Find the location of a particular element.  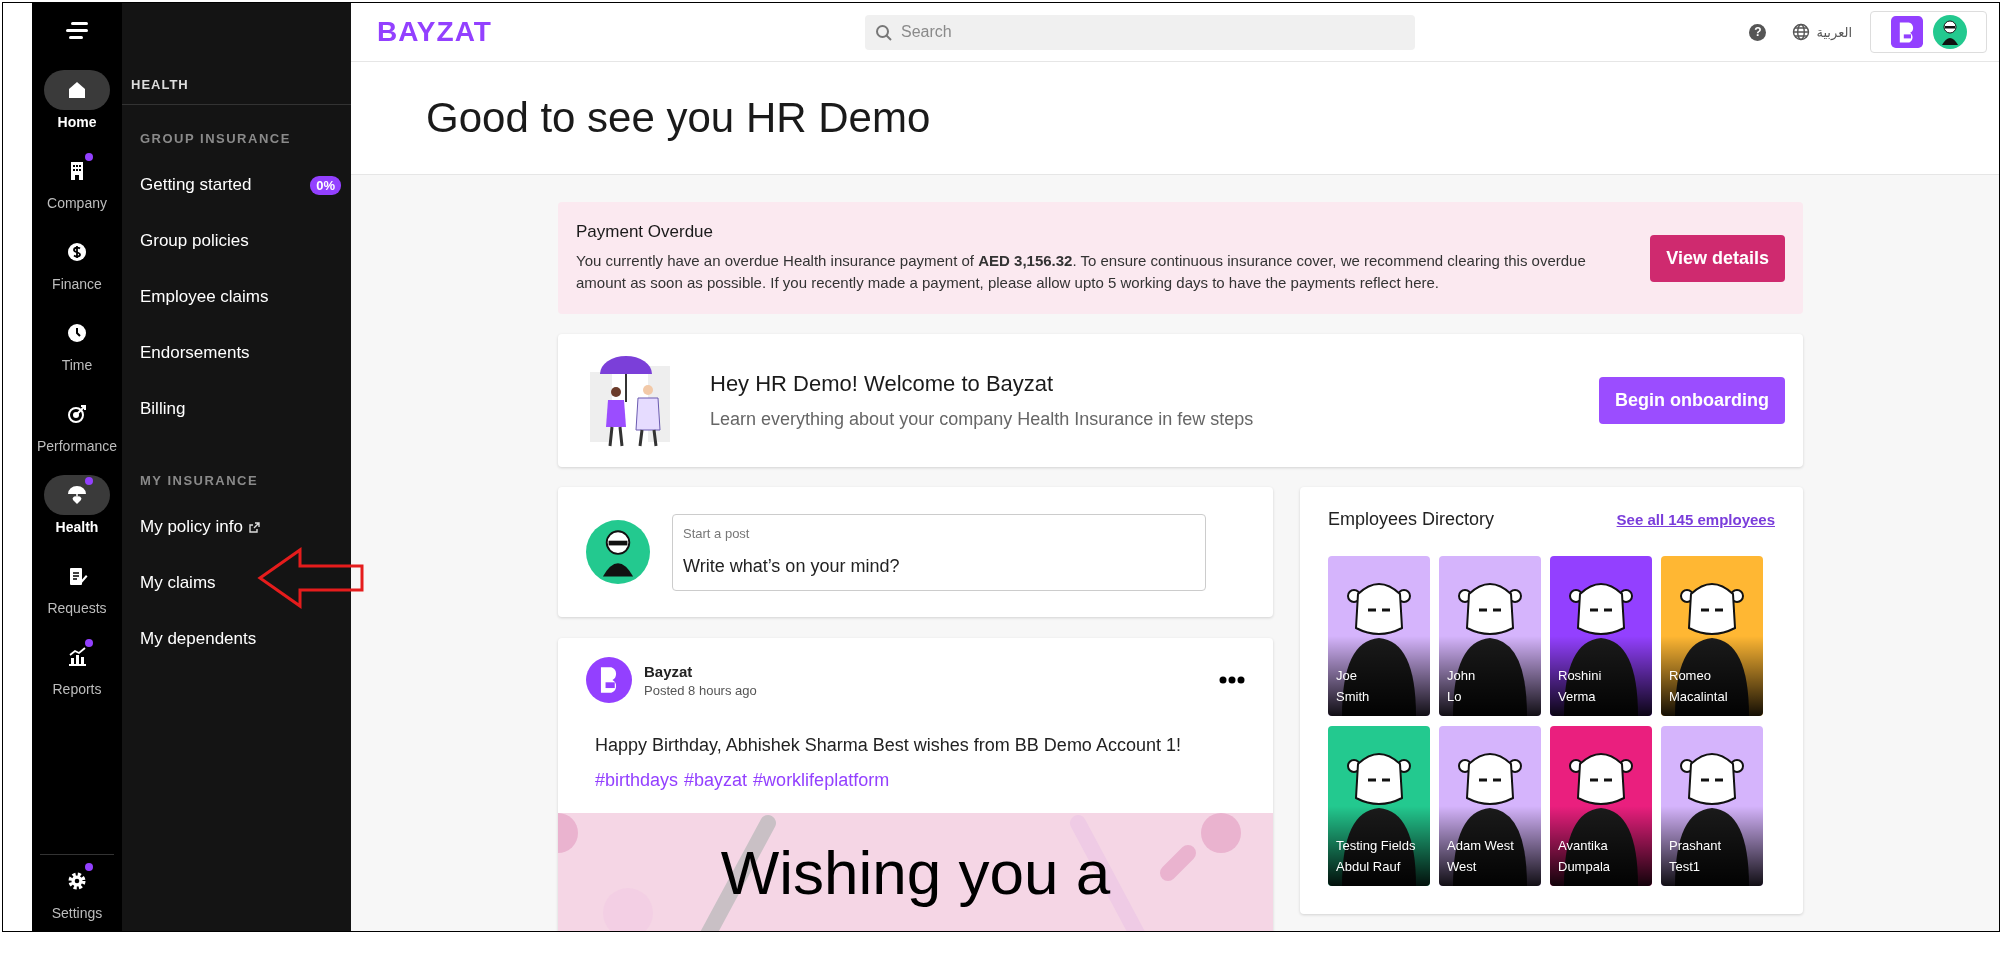

employee-last-name: Test1 is located at coordinates (1685, 866).